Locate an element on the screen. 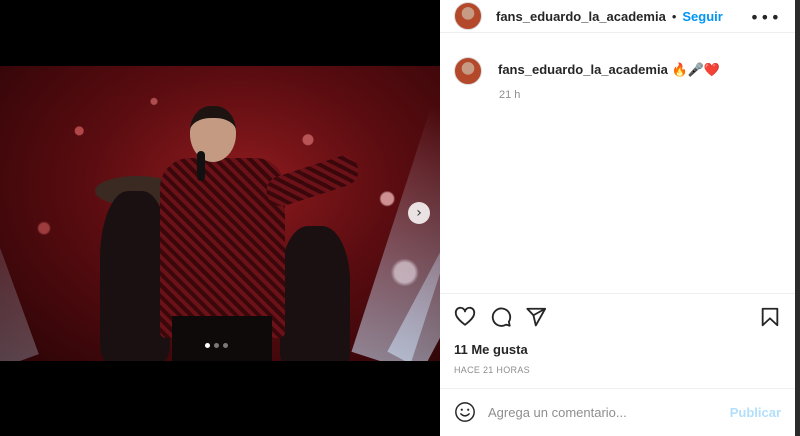 This screenshot has width=800, height=436. chevron-right-icon: › is located at coordinates (419, 213).